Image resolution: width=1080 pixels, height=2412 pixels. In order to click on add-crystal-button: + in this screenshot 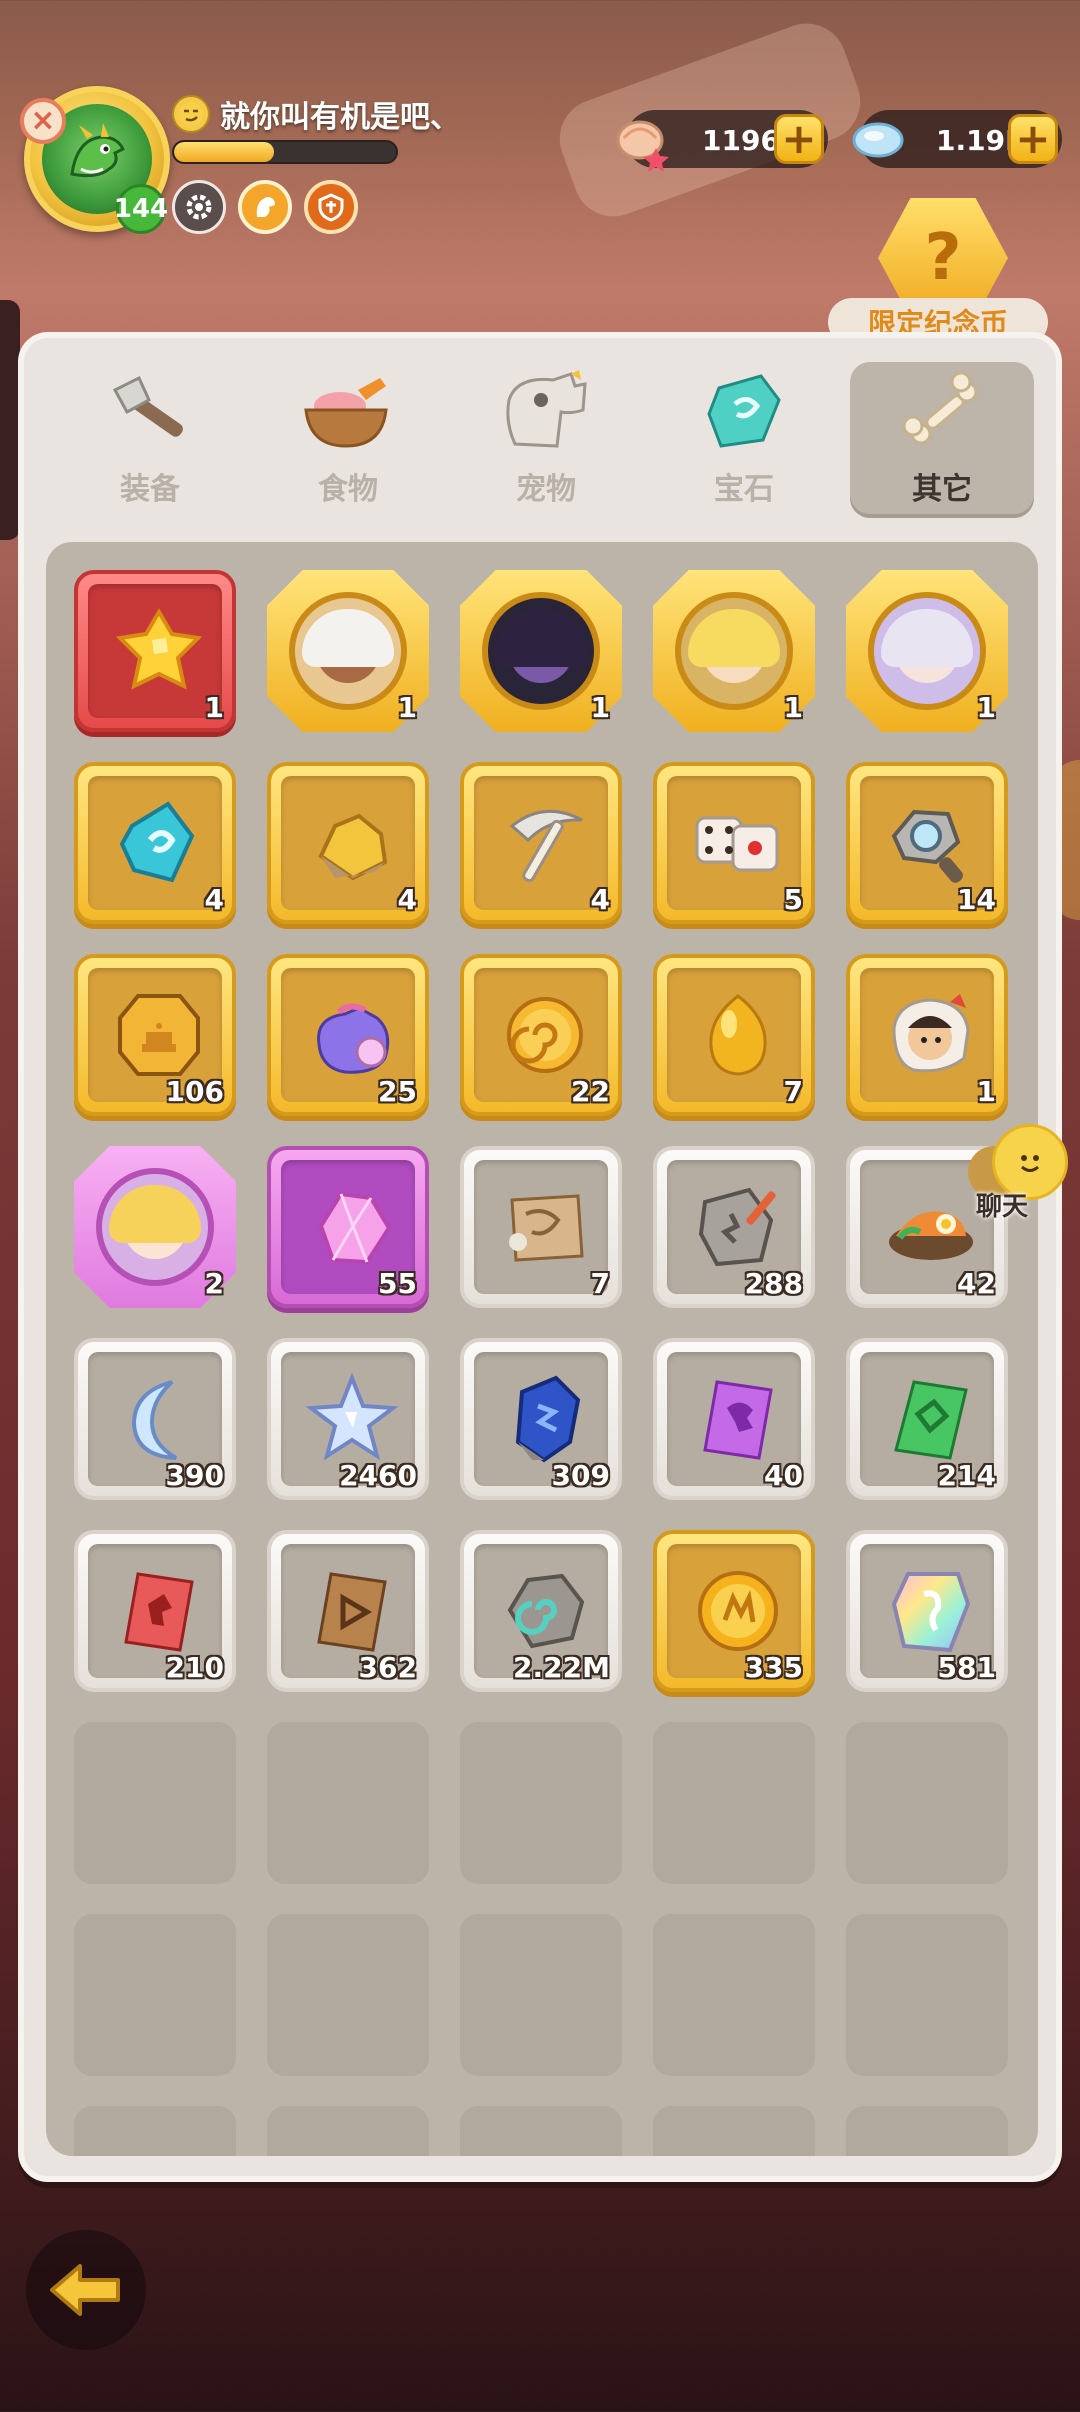, I will do `click(1033, 139)`.